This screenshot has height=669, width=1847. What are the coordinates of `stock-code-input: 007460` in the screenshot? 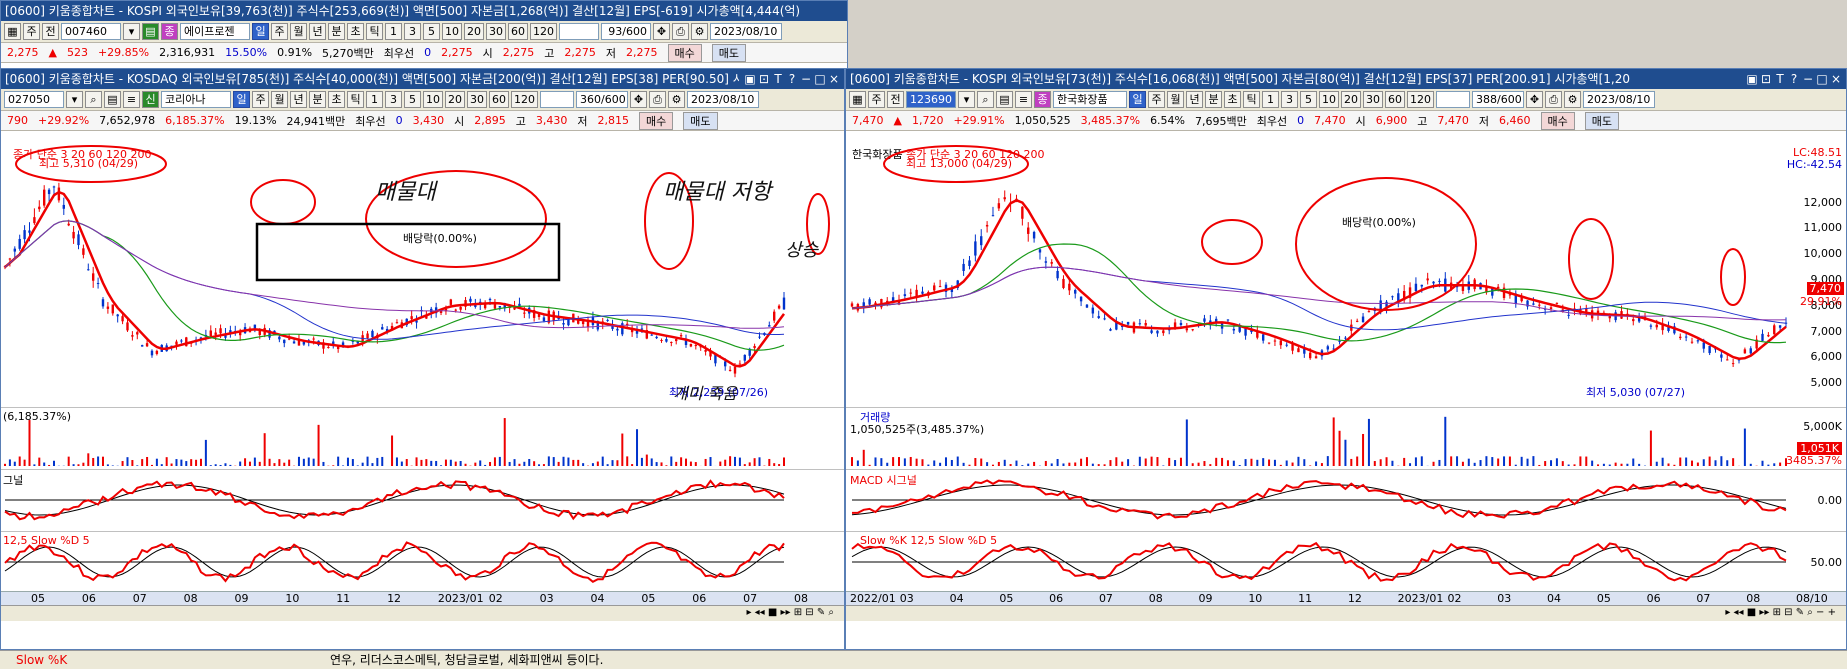 It's located at (91, 31).